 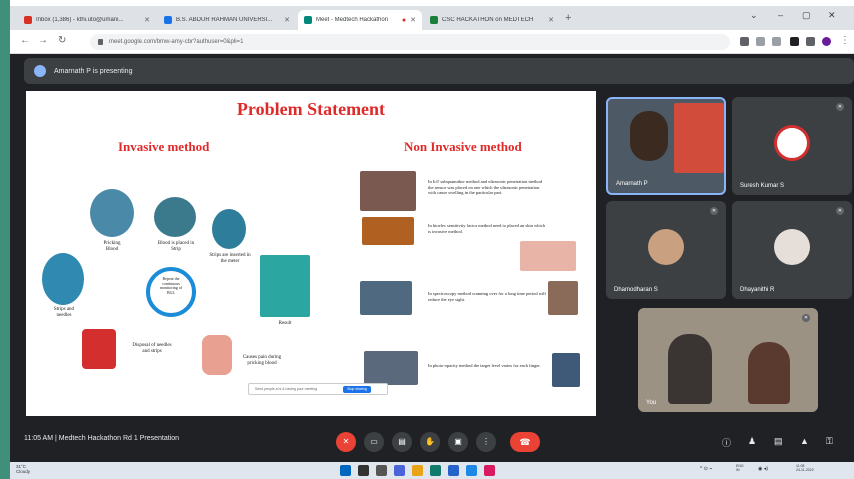 What do you see at coordinates (28, 20) in the screenshot?
I see `gmail-icon` at bounding box center [28, 20].